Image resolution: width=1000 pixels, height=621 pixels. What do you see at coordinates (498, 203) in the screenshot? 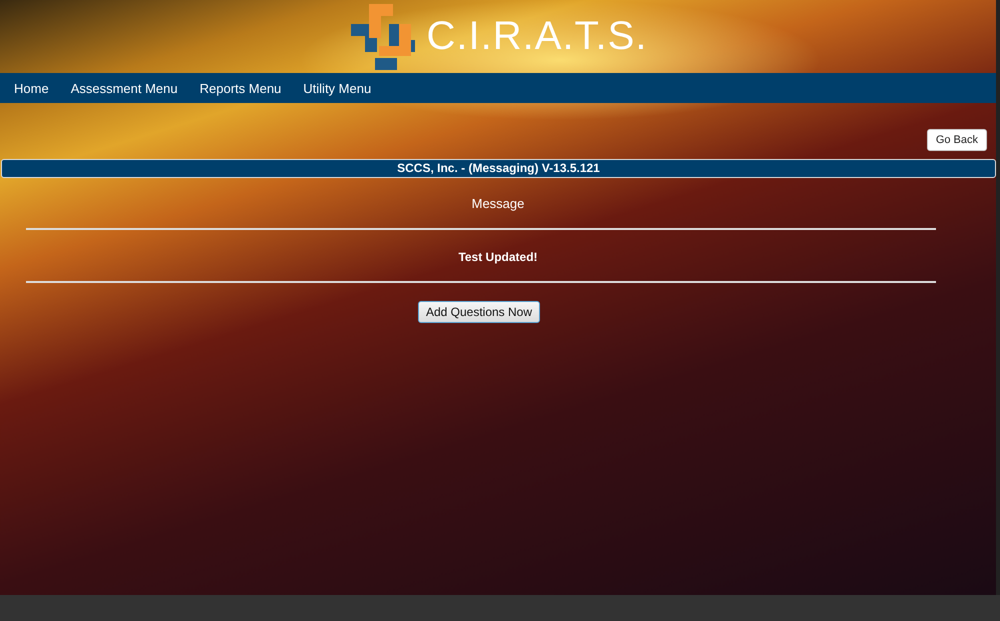
I see `message-heading: Message` at bounding box center [498, 203].